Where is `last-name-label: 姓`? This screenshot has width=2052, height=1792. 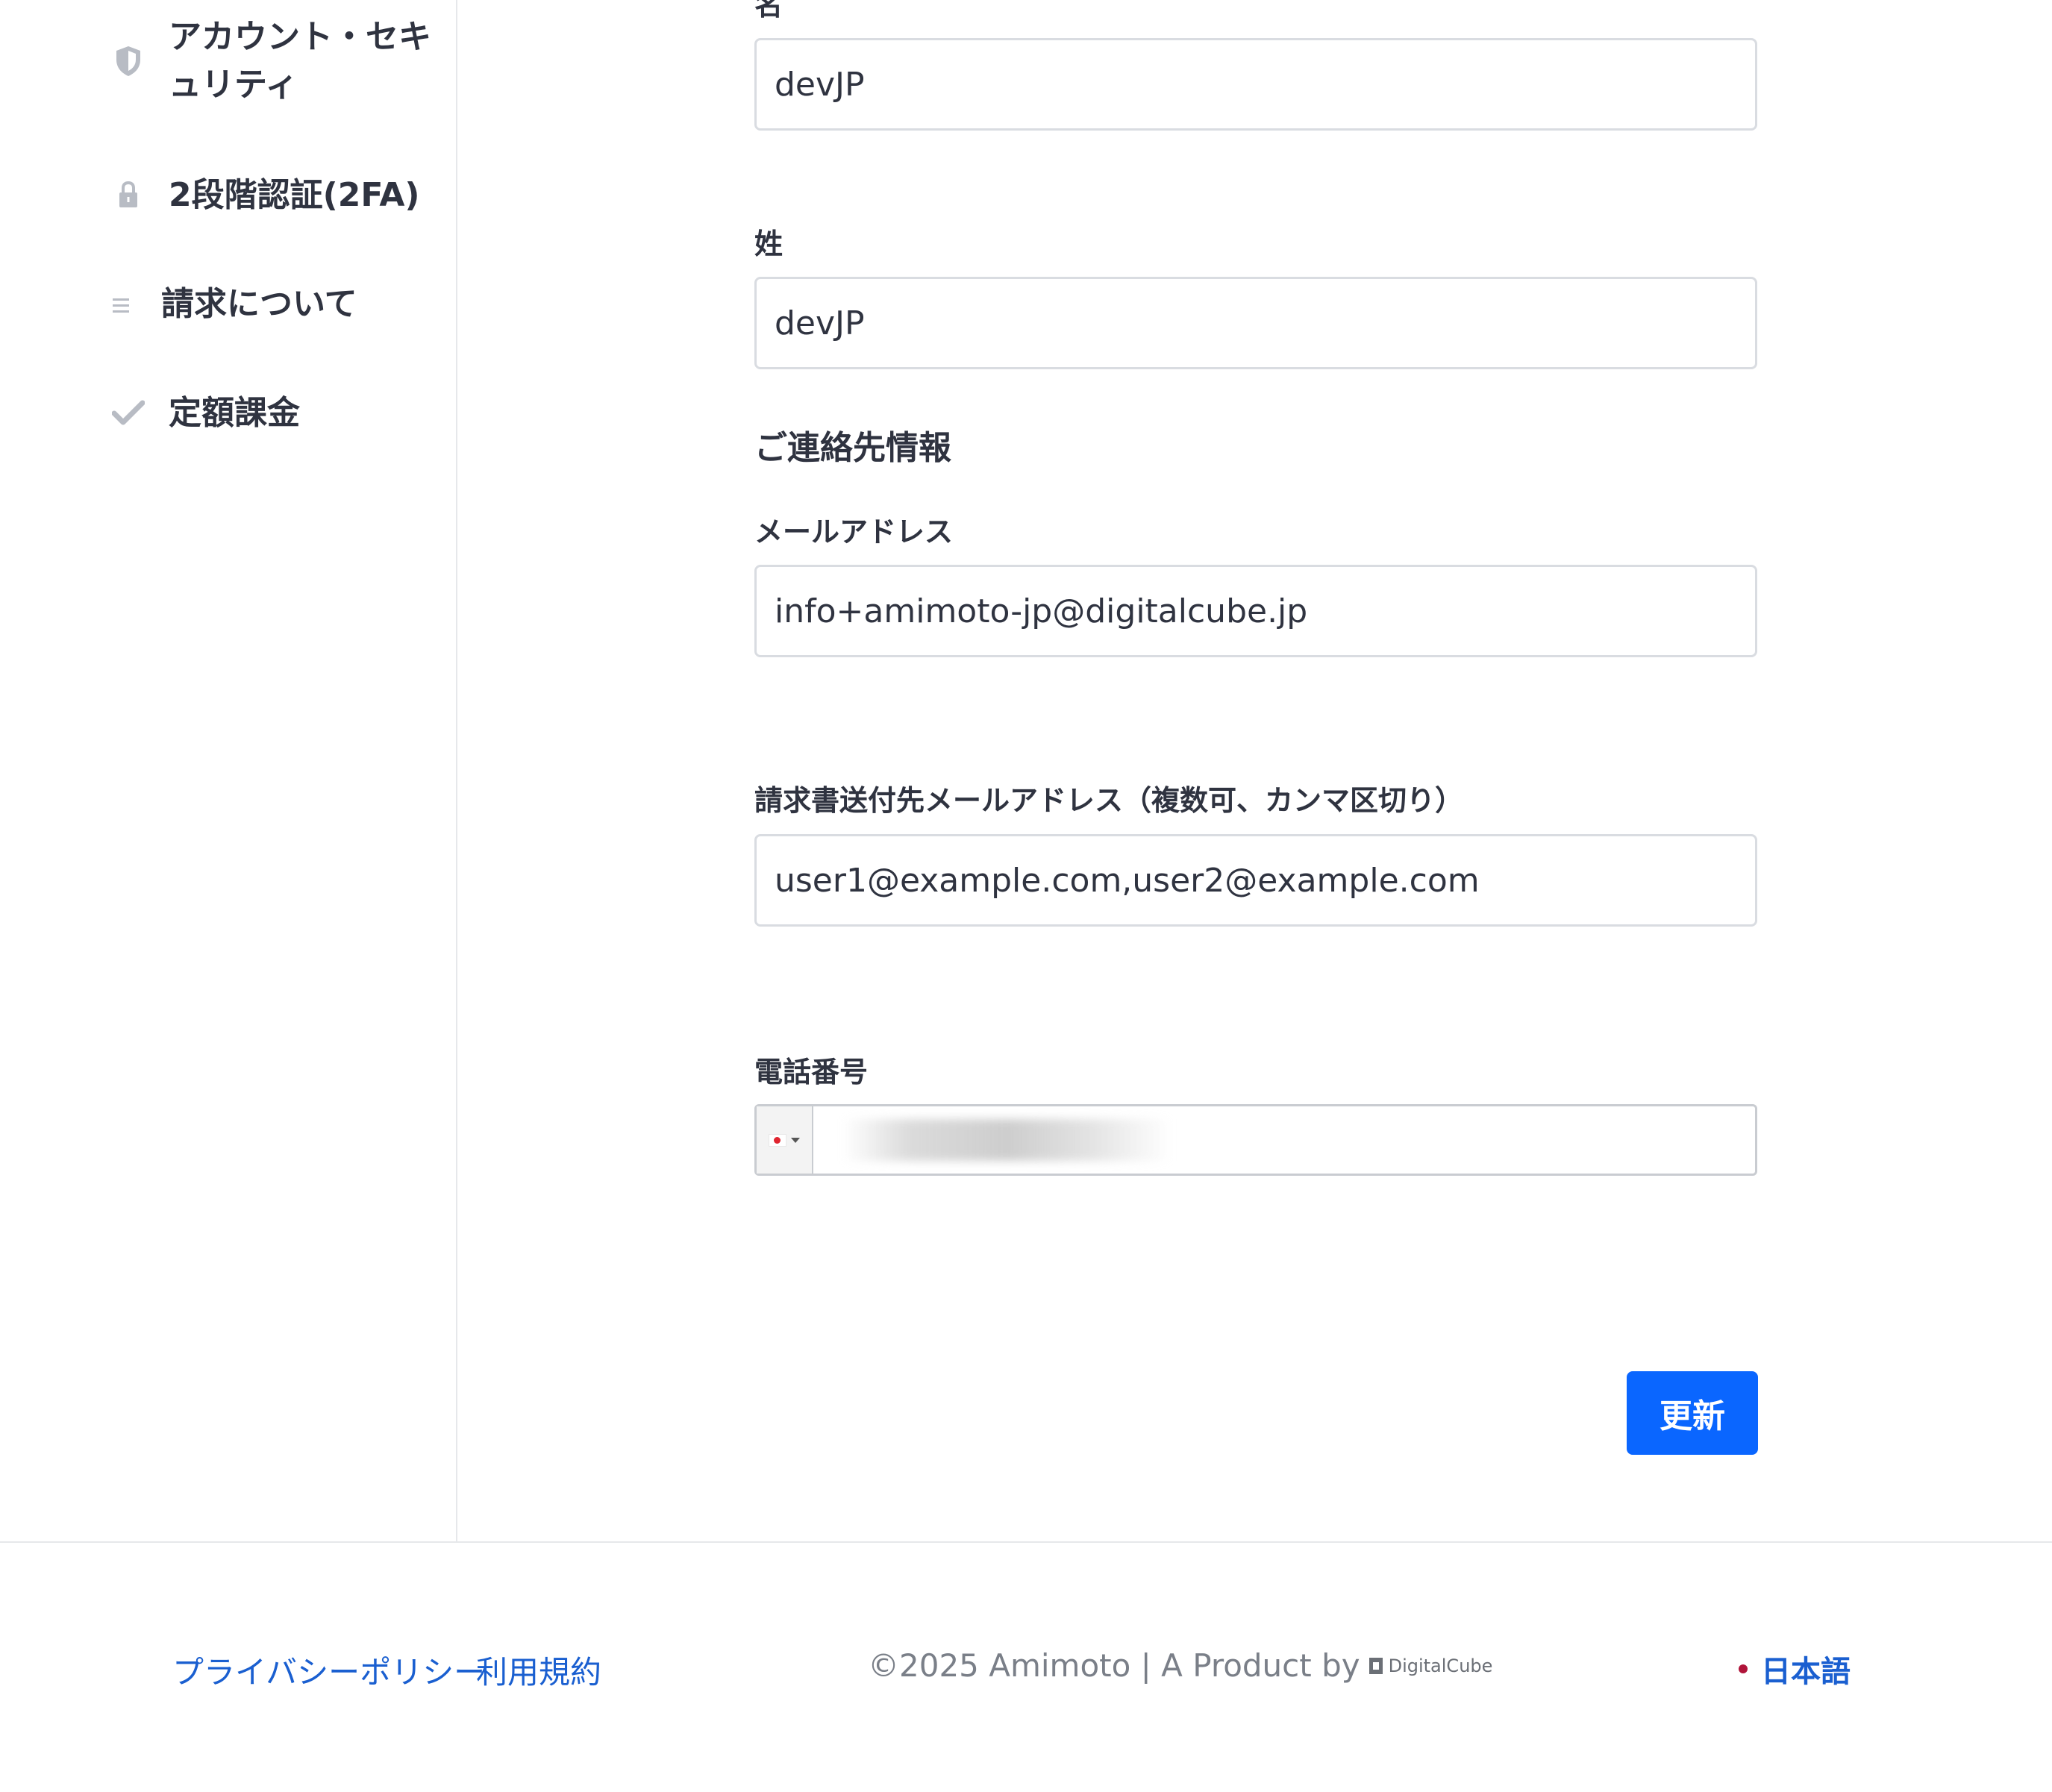
last-name-label: 姓 is located at coordinates (768, 244).